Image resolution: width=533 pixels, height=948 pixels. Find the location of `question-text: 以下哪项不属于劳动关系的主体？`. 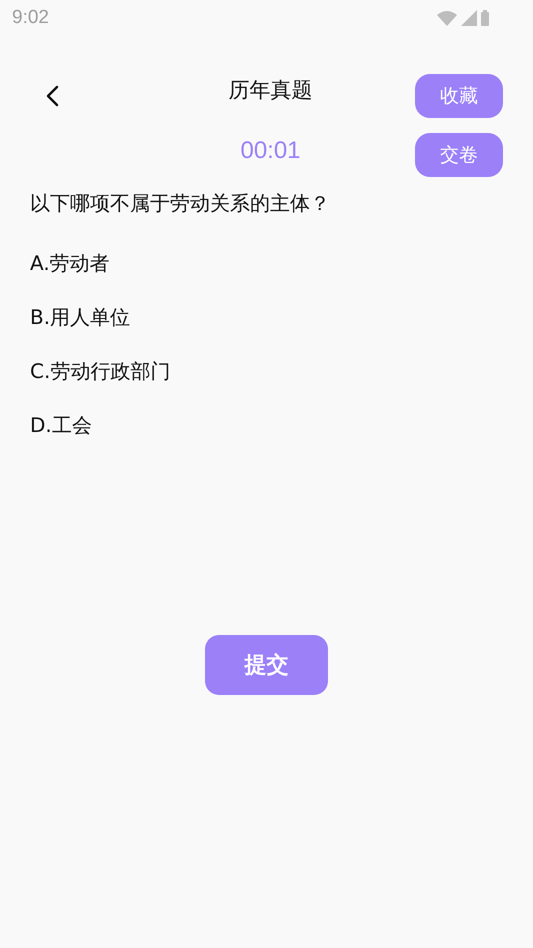

question-text: 以下哪项不属于劳动关系的主体？ is located at coordinates (180, 203).